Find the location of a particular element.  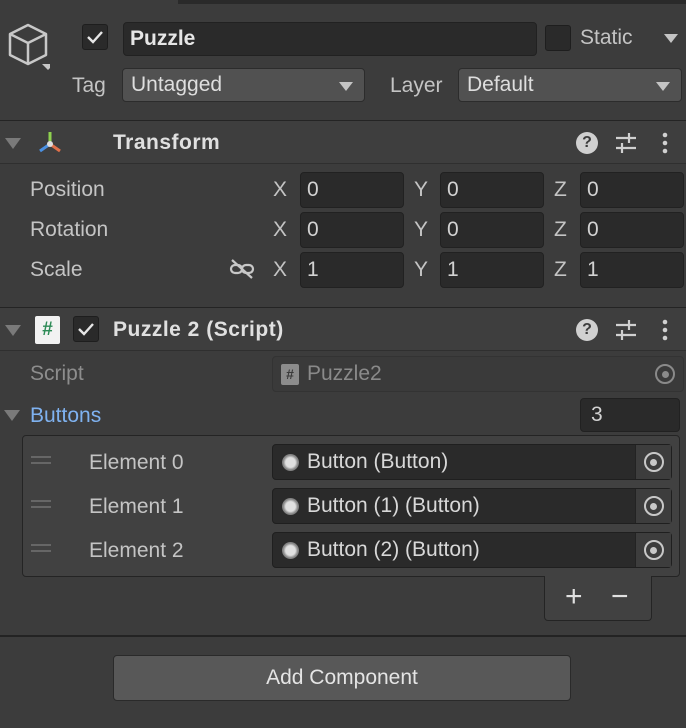

script-field: # Puzzle2 is located at coordinates (478, 374).